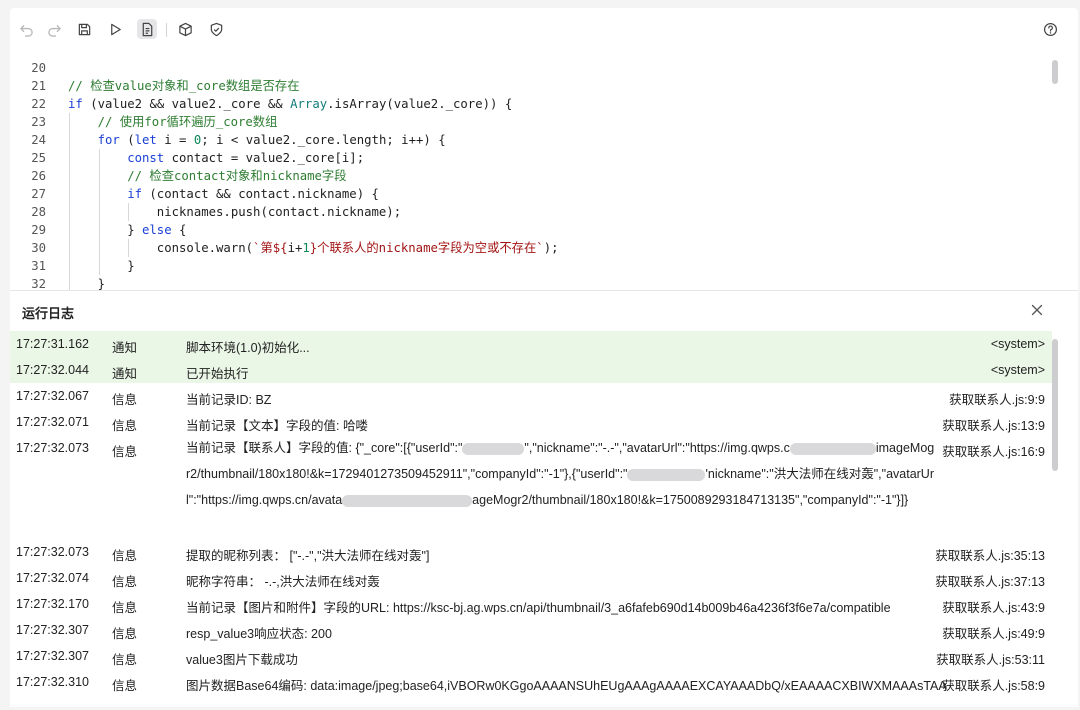 The height and width of the screenshot is (710, 1080). What do you see at coordinates (993, 424) in the screenshot?
I see `log-source: 获取联系人.js:13:9` at bounding box center [993, 424].